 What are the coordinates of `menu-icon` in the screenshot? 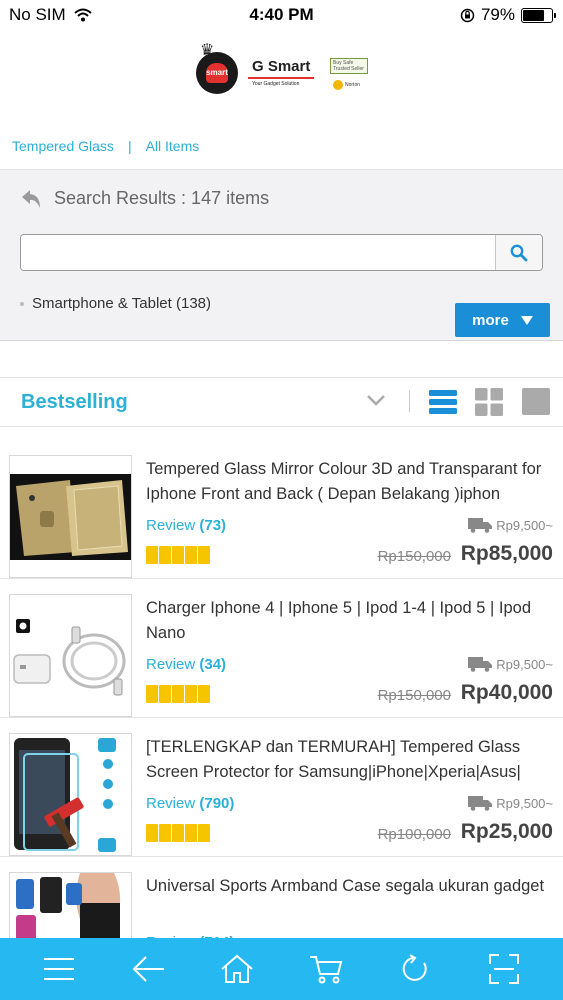 It's located at (58, 969).